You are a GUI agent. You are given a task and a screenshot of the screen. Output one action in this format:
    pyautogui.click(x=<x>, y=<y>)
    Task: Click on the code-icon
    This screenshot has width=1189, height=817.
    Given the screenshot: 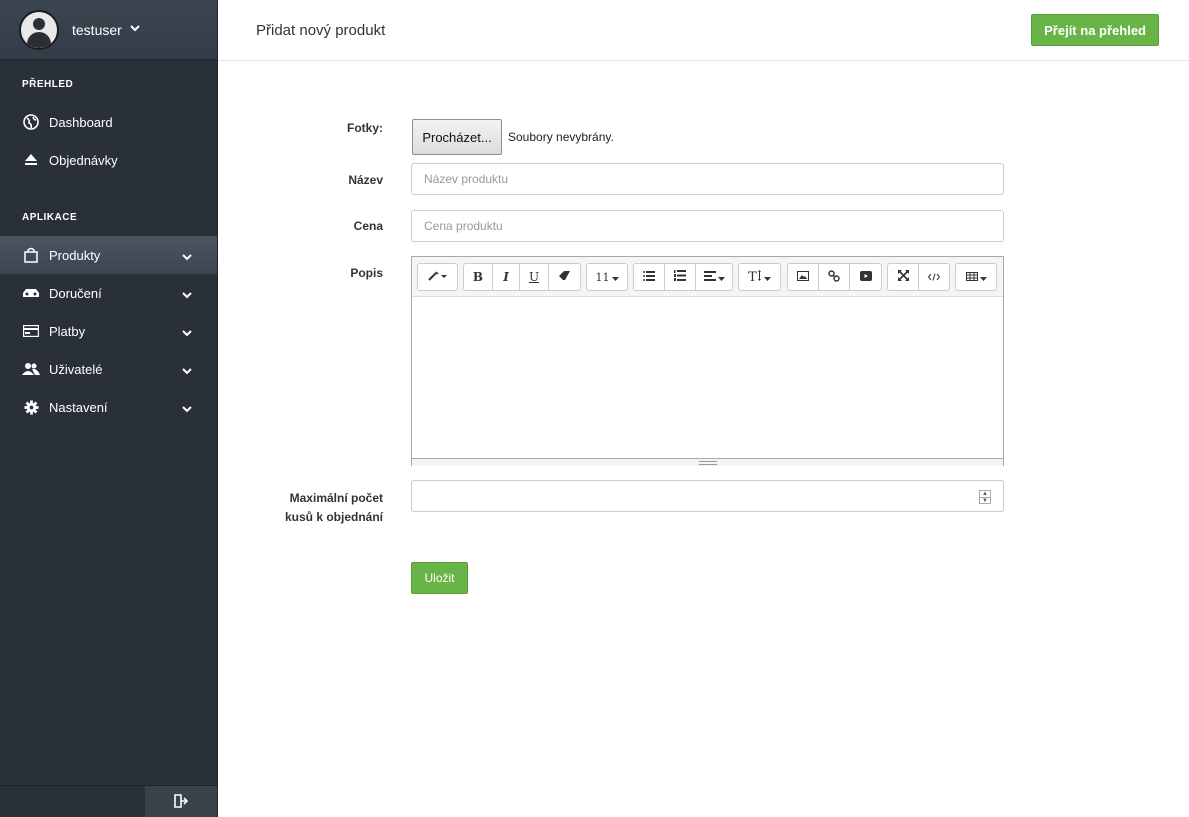 What is the action you would take?
    pyautogui.click(x=934, y=277)
    